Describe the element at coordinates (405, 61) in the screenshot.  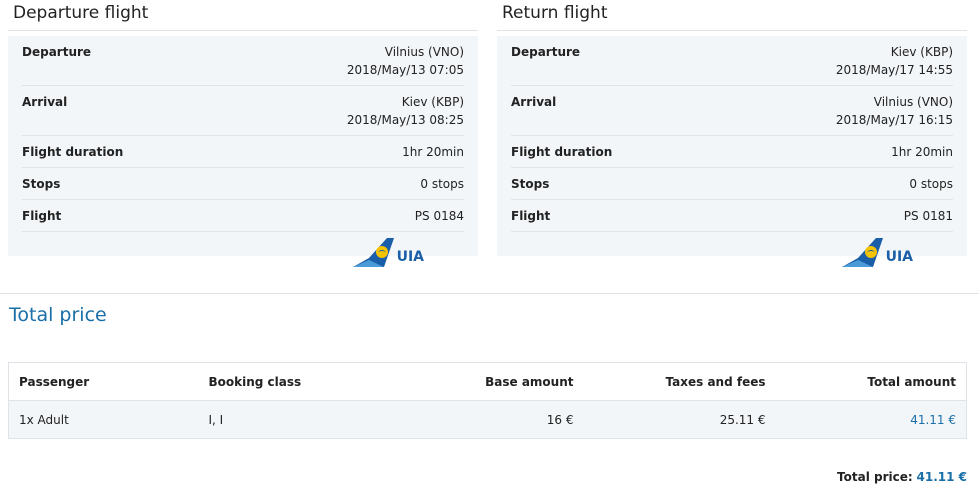
I see `row-value: Vilnius (VNO) 2018/May/13 07:05` at that location.